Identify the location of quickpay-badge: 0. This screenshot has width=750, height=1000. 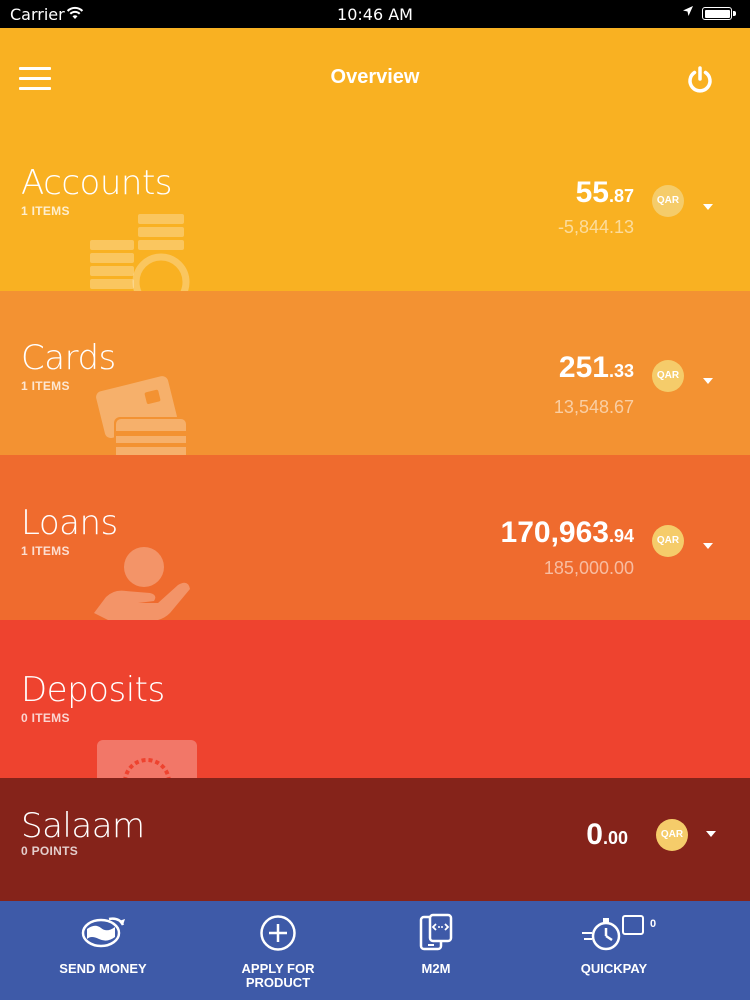
(653, 924).